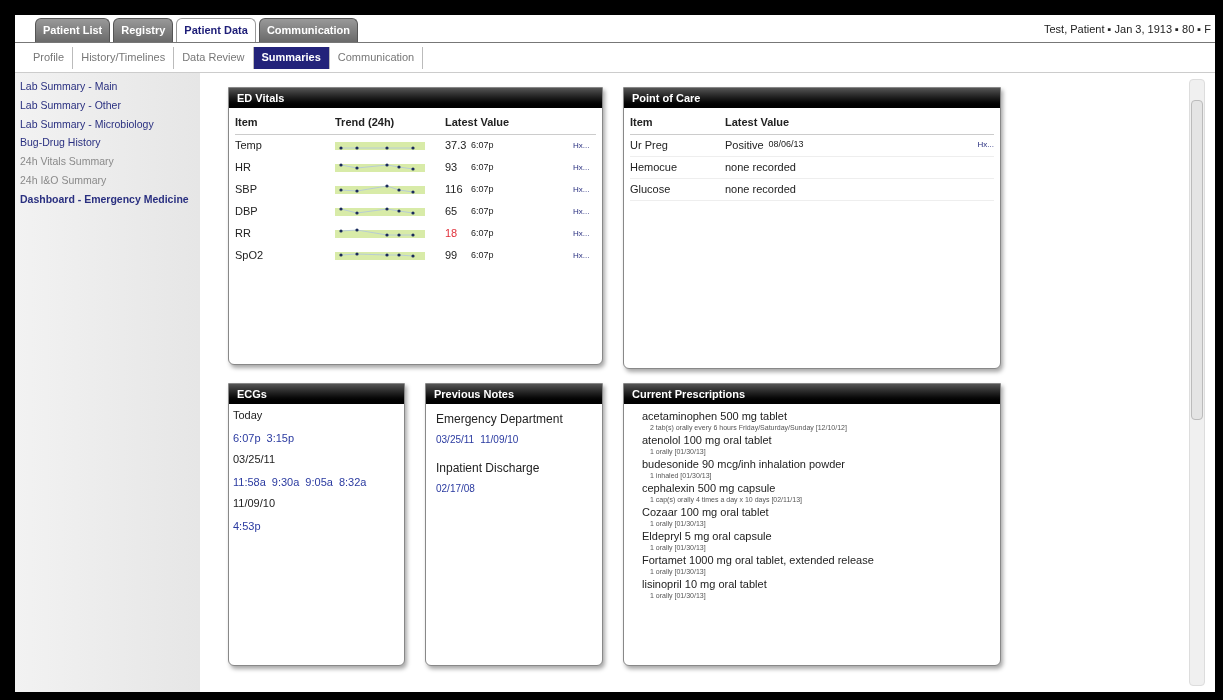  What do you see at coordinates (709, 488) in the screenshot?
I see `prescription-name: cephalexin 500 mg capsule` at bounding box center [709, 488].